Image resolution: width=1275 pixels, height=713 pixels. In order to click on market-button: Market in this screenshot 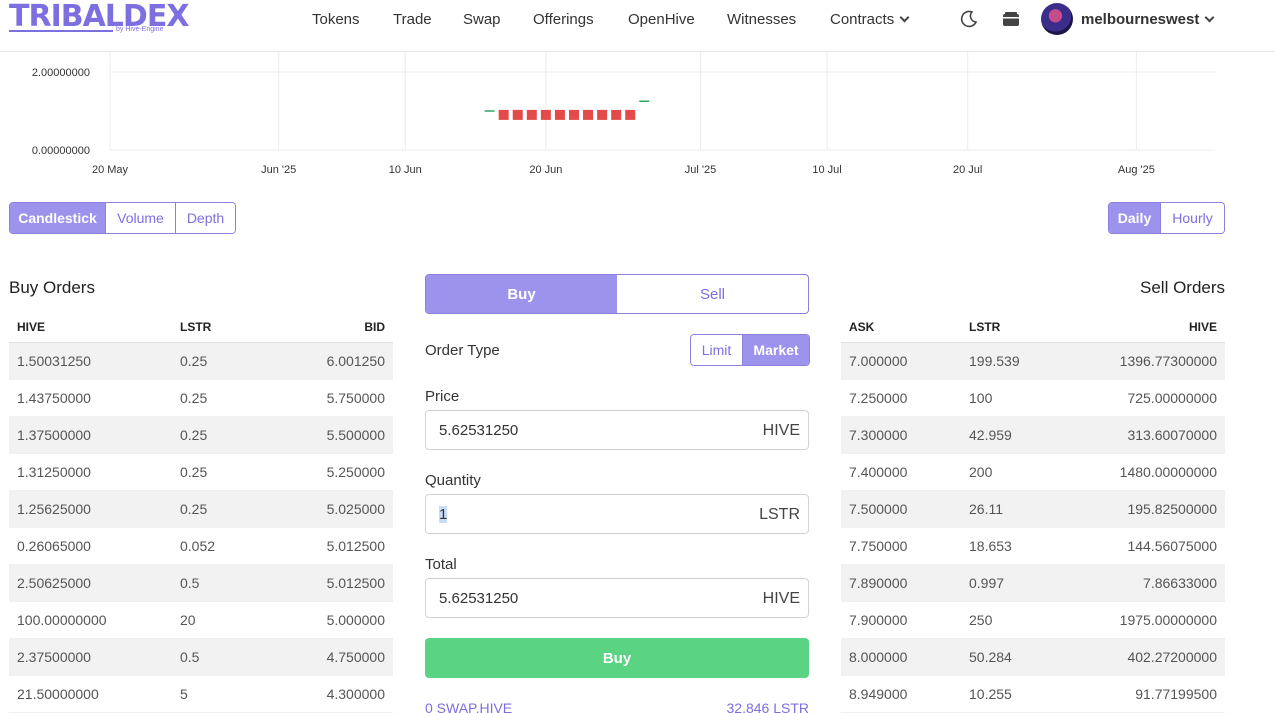, I will do `click(776, 350)`.